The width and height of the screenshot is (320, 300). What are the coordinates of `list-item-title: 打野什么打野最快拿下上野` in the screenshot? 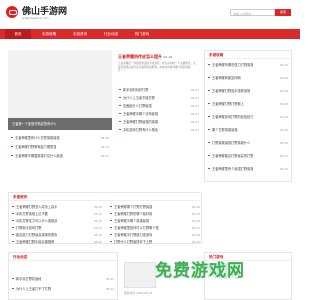 It's located at (133, 242).